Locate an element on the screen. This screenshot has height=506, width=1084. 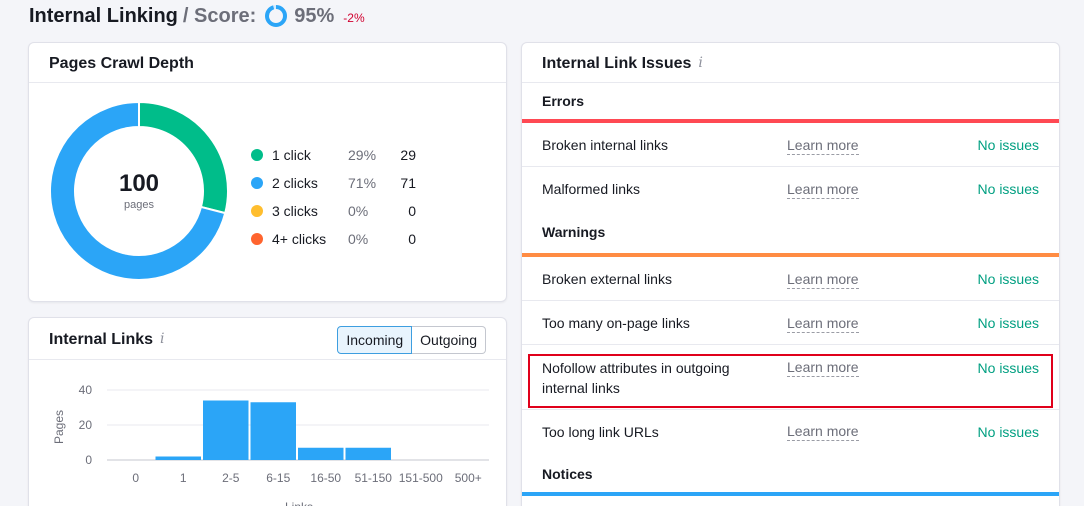
score-label: / Score: is located at coordinates (219, 15).